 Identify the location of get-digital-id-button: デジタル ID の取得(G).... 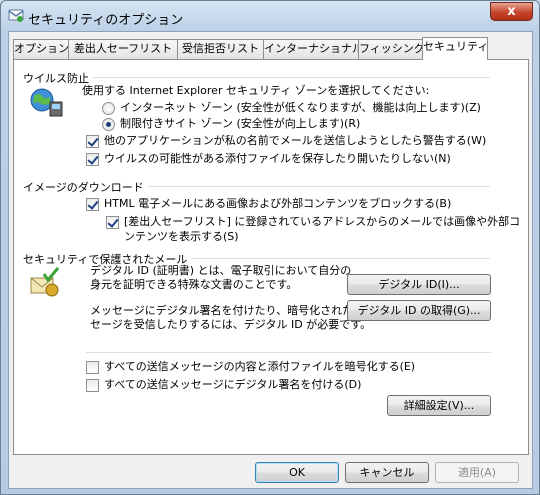
(419, 310).